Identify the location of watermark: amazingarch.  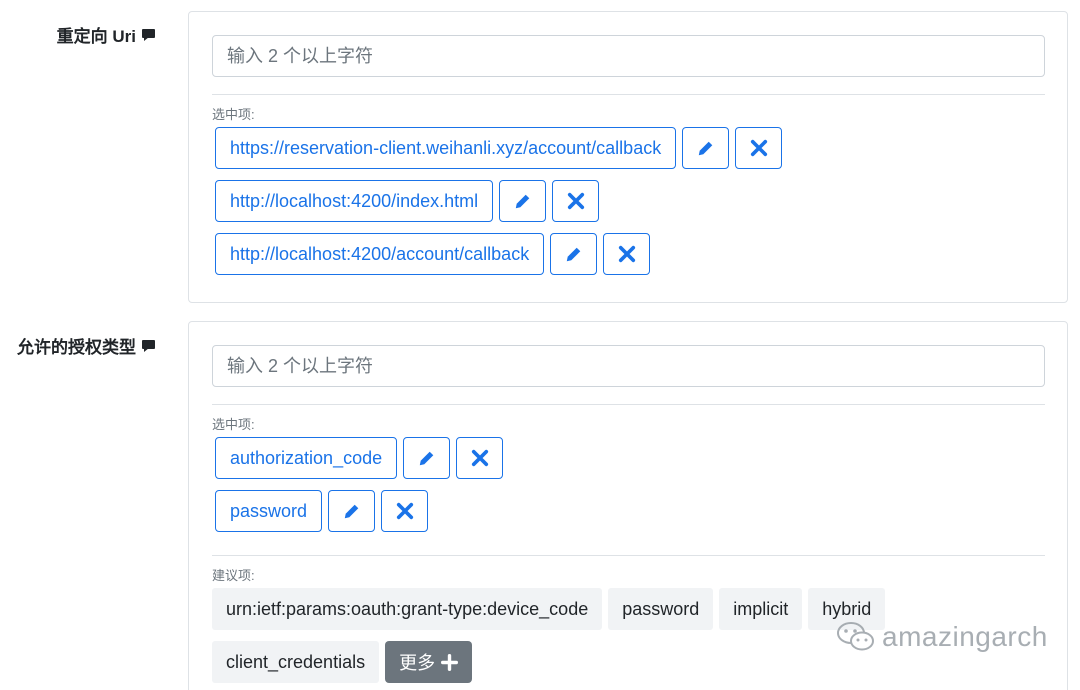
(942, 637).